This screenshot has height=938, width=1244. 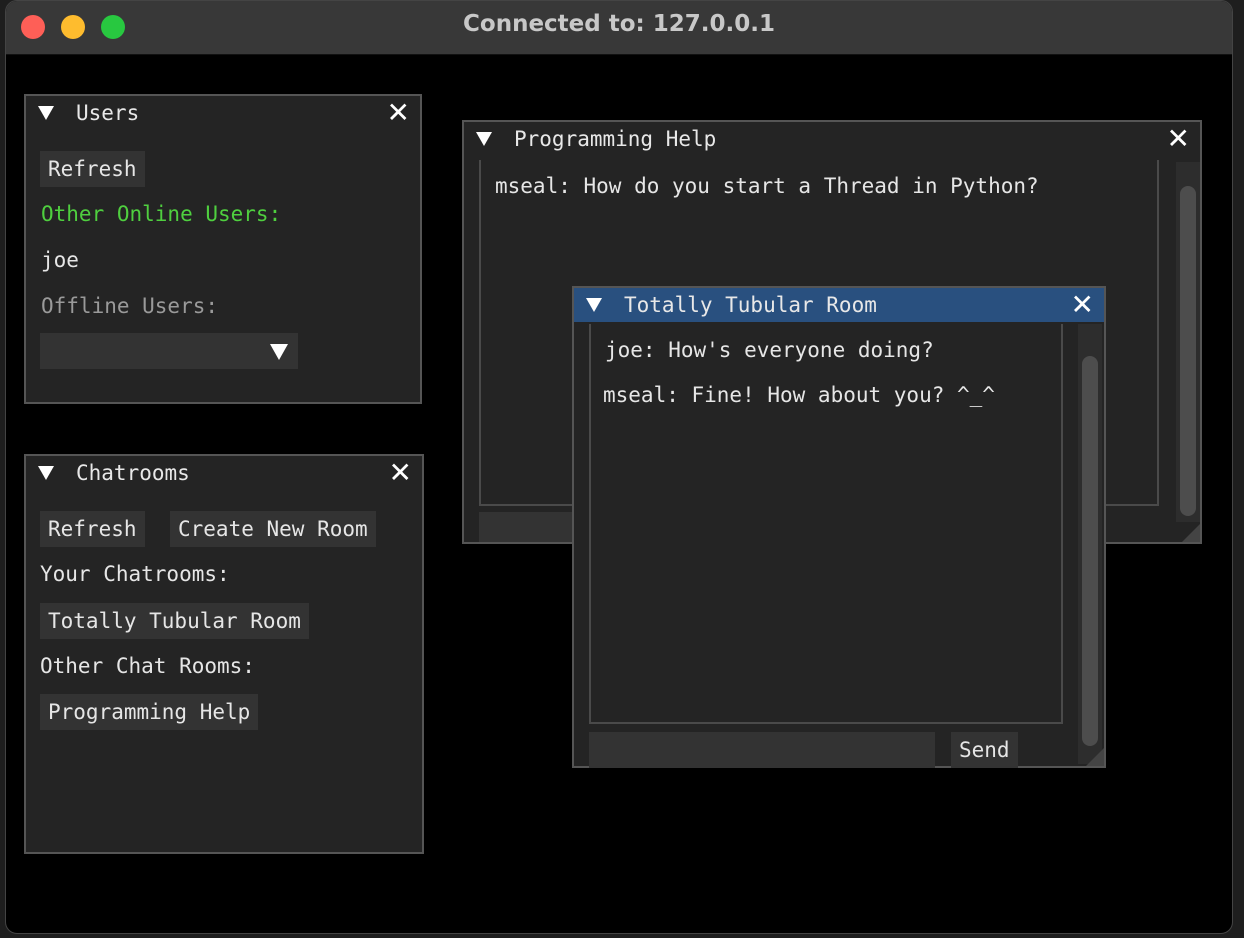 I want to click on tubular-room-header: Totally Tubular Room ✕, so click(x=839, y=305).